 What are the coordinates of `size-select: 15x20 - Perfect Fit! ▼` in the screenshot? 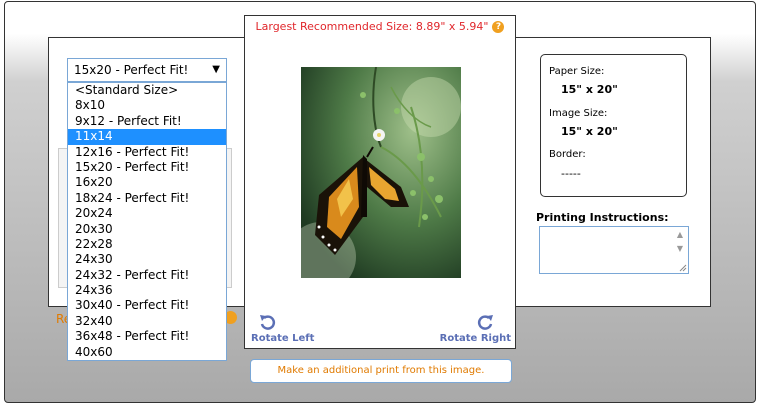 It's located at (147, 70).